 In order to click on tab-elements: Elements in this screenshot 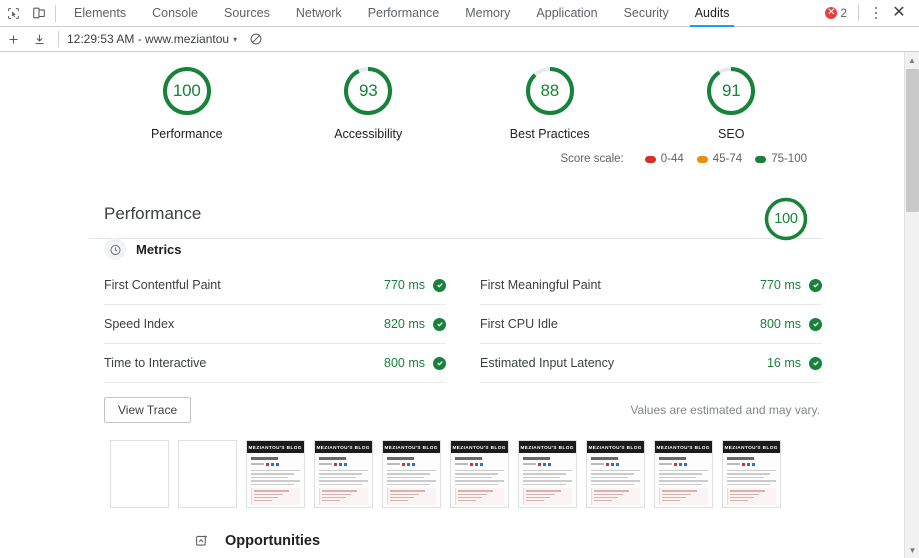, I will do `click(100, 13)`.